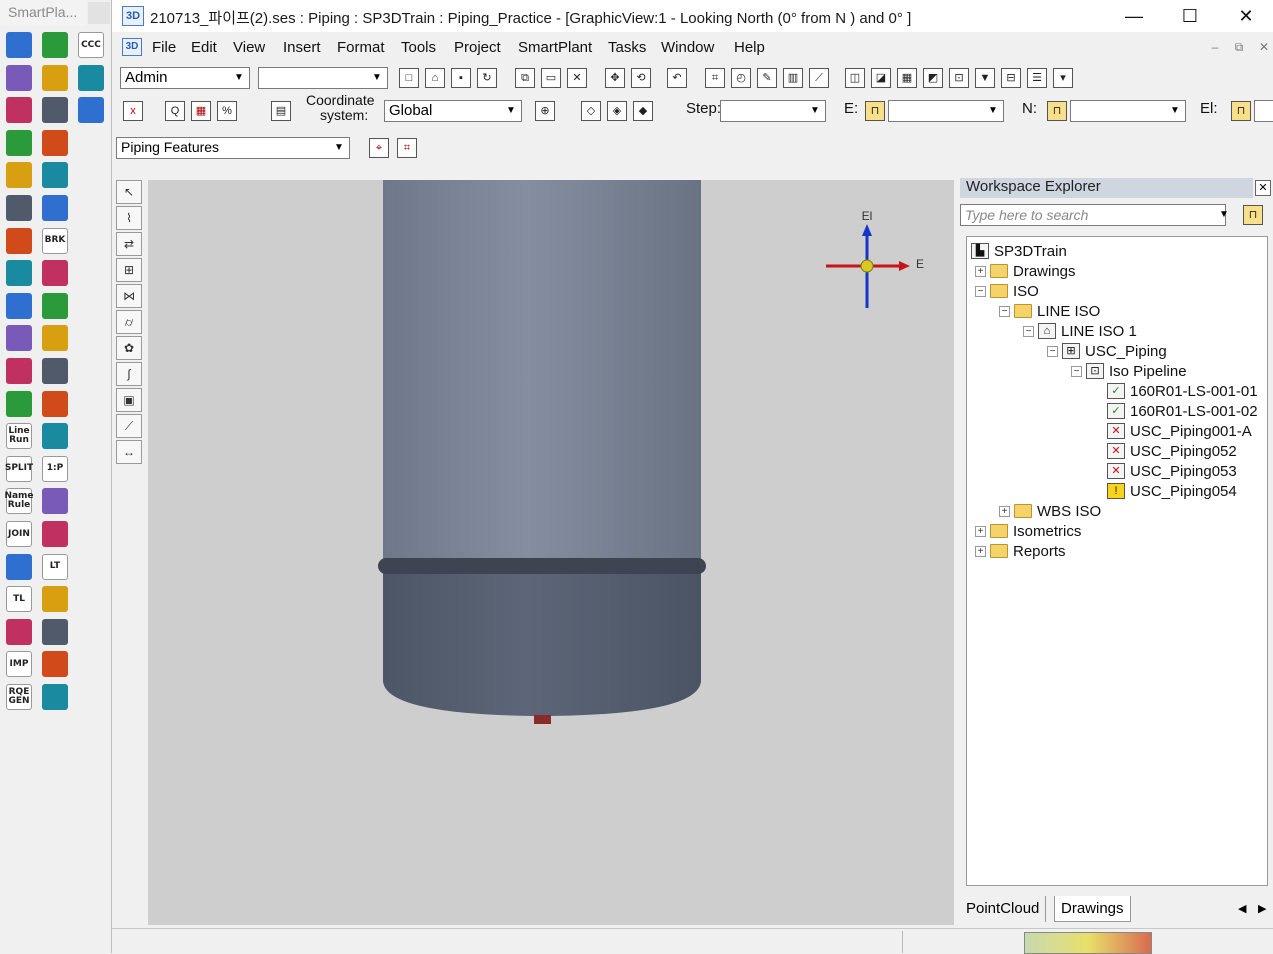 This screenshot has height=954, width=1273. What do you see at coordinates (19, 306) in the screenshot?
I see `report-button` at bounding box center [19, 306].